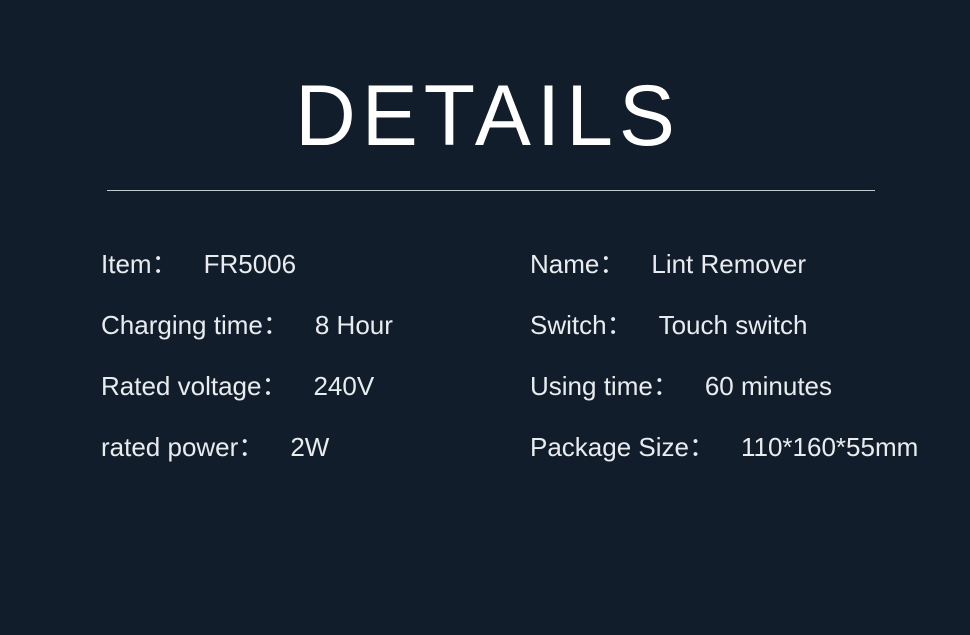 This screenshot has height=635, width=970. Describe the element at coordinates (622, 447) in the screenshot. I see `spec-label: Package Size：` at that location.